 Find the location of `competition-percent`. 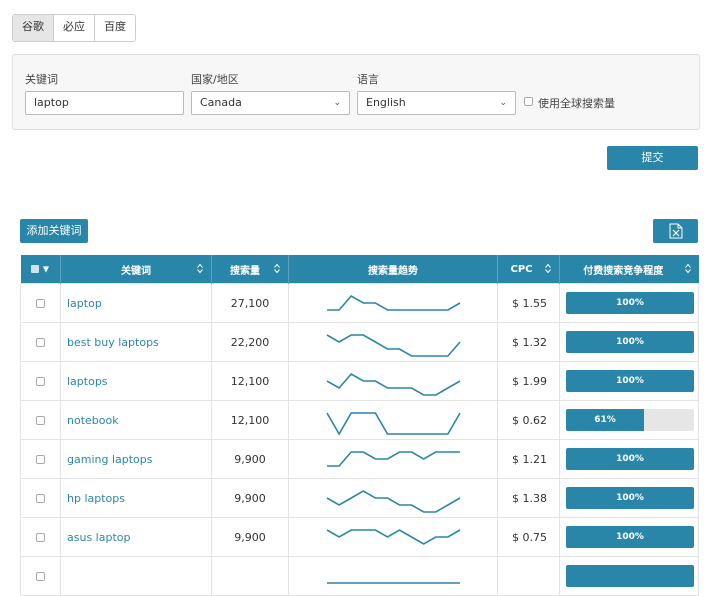

competition-percent is located at coordinates (630, 576).